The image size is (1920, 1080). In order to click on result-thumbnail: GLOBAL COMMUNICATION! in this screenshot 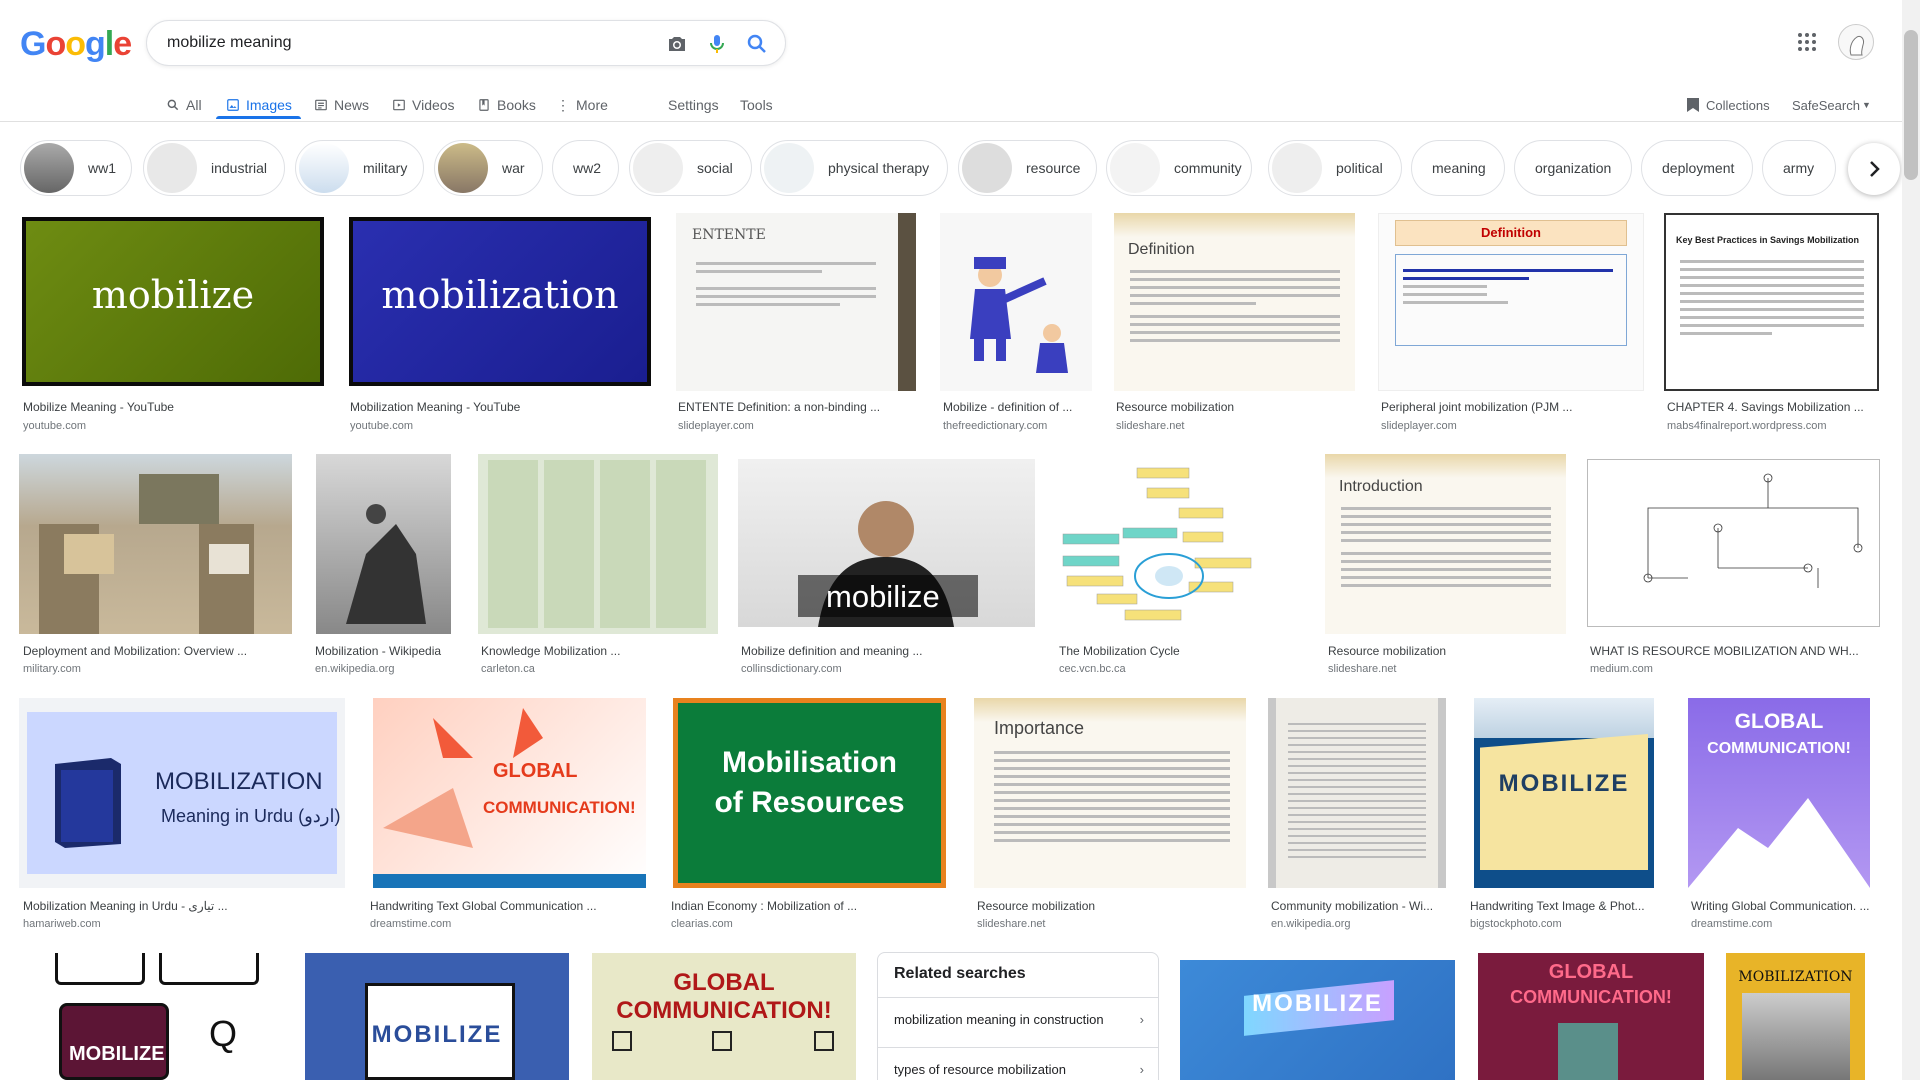, I will do `click(724, 1016)`.